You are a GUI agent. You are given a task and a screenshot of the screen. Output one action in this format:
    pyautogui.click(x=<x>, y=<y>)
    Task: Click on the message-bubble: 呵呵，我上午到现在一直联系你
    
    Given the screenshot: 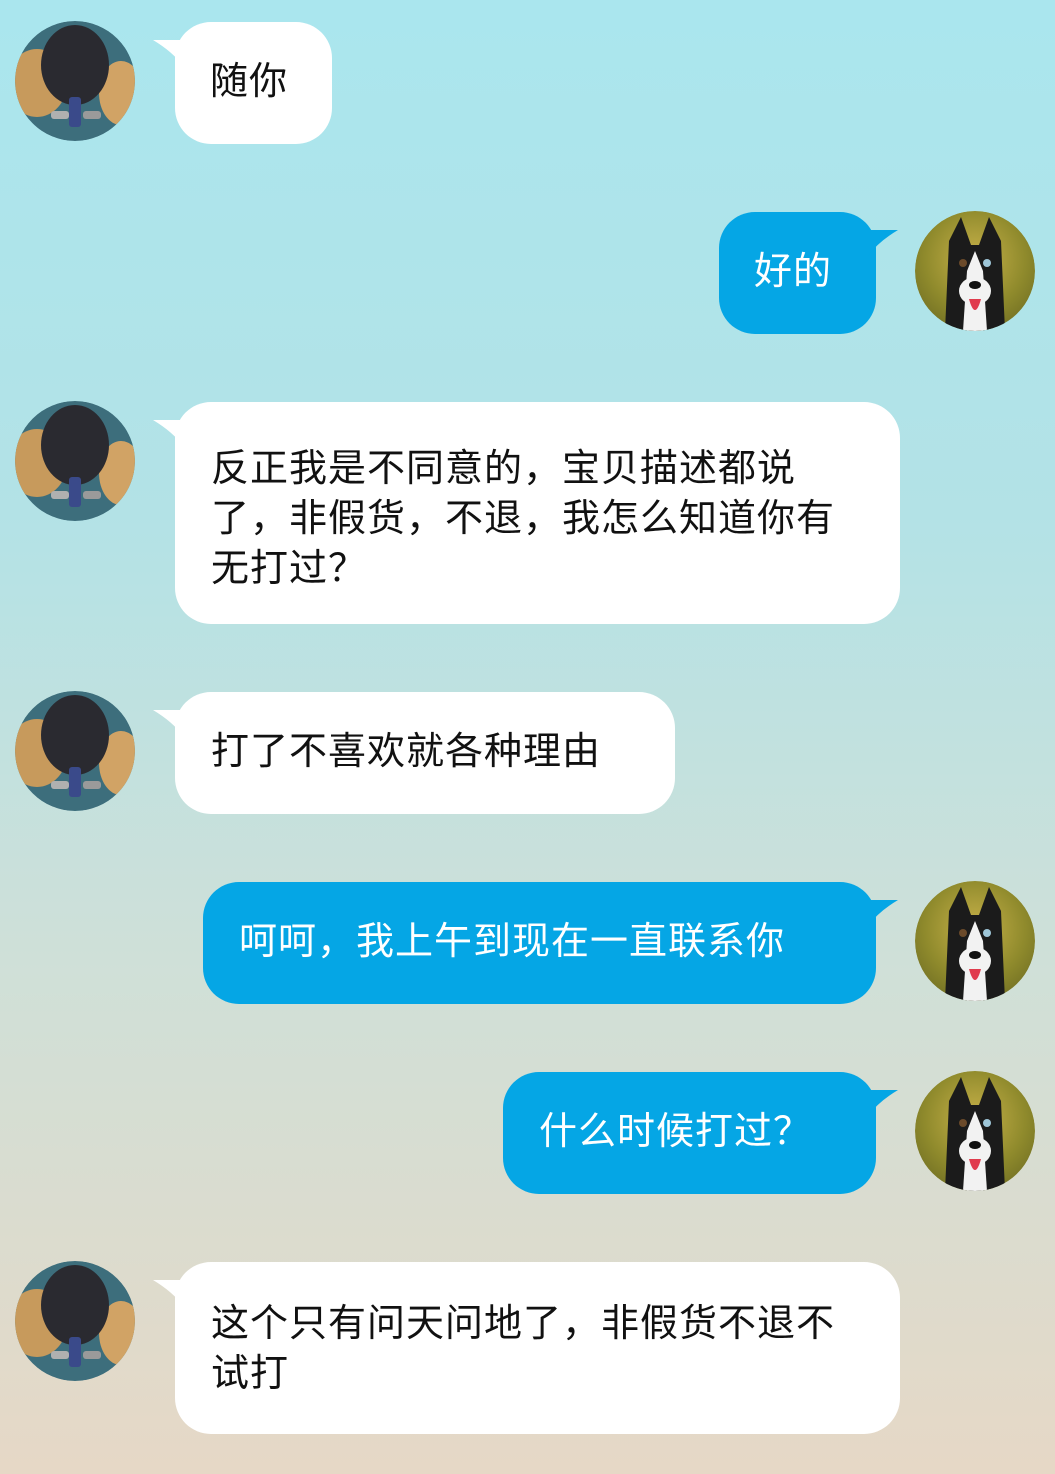 What is the action you would take?
    pyautogui.click(x=550, y=943)
    